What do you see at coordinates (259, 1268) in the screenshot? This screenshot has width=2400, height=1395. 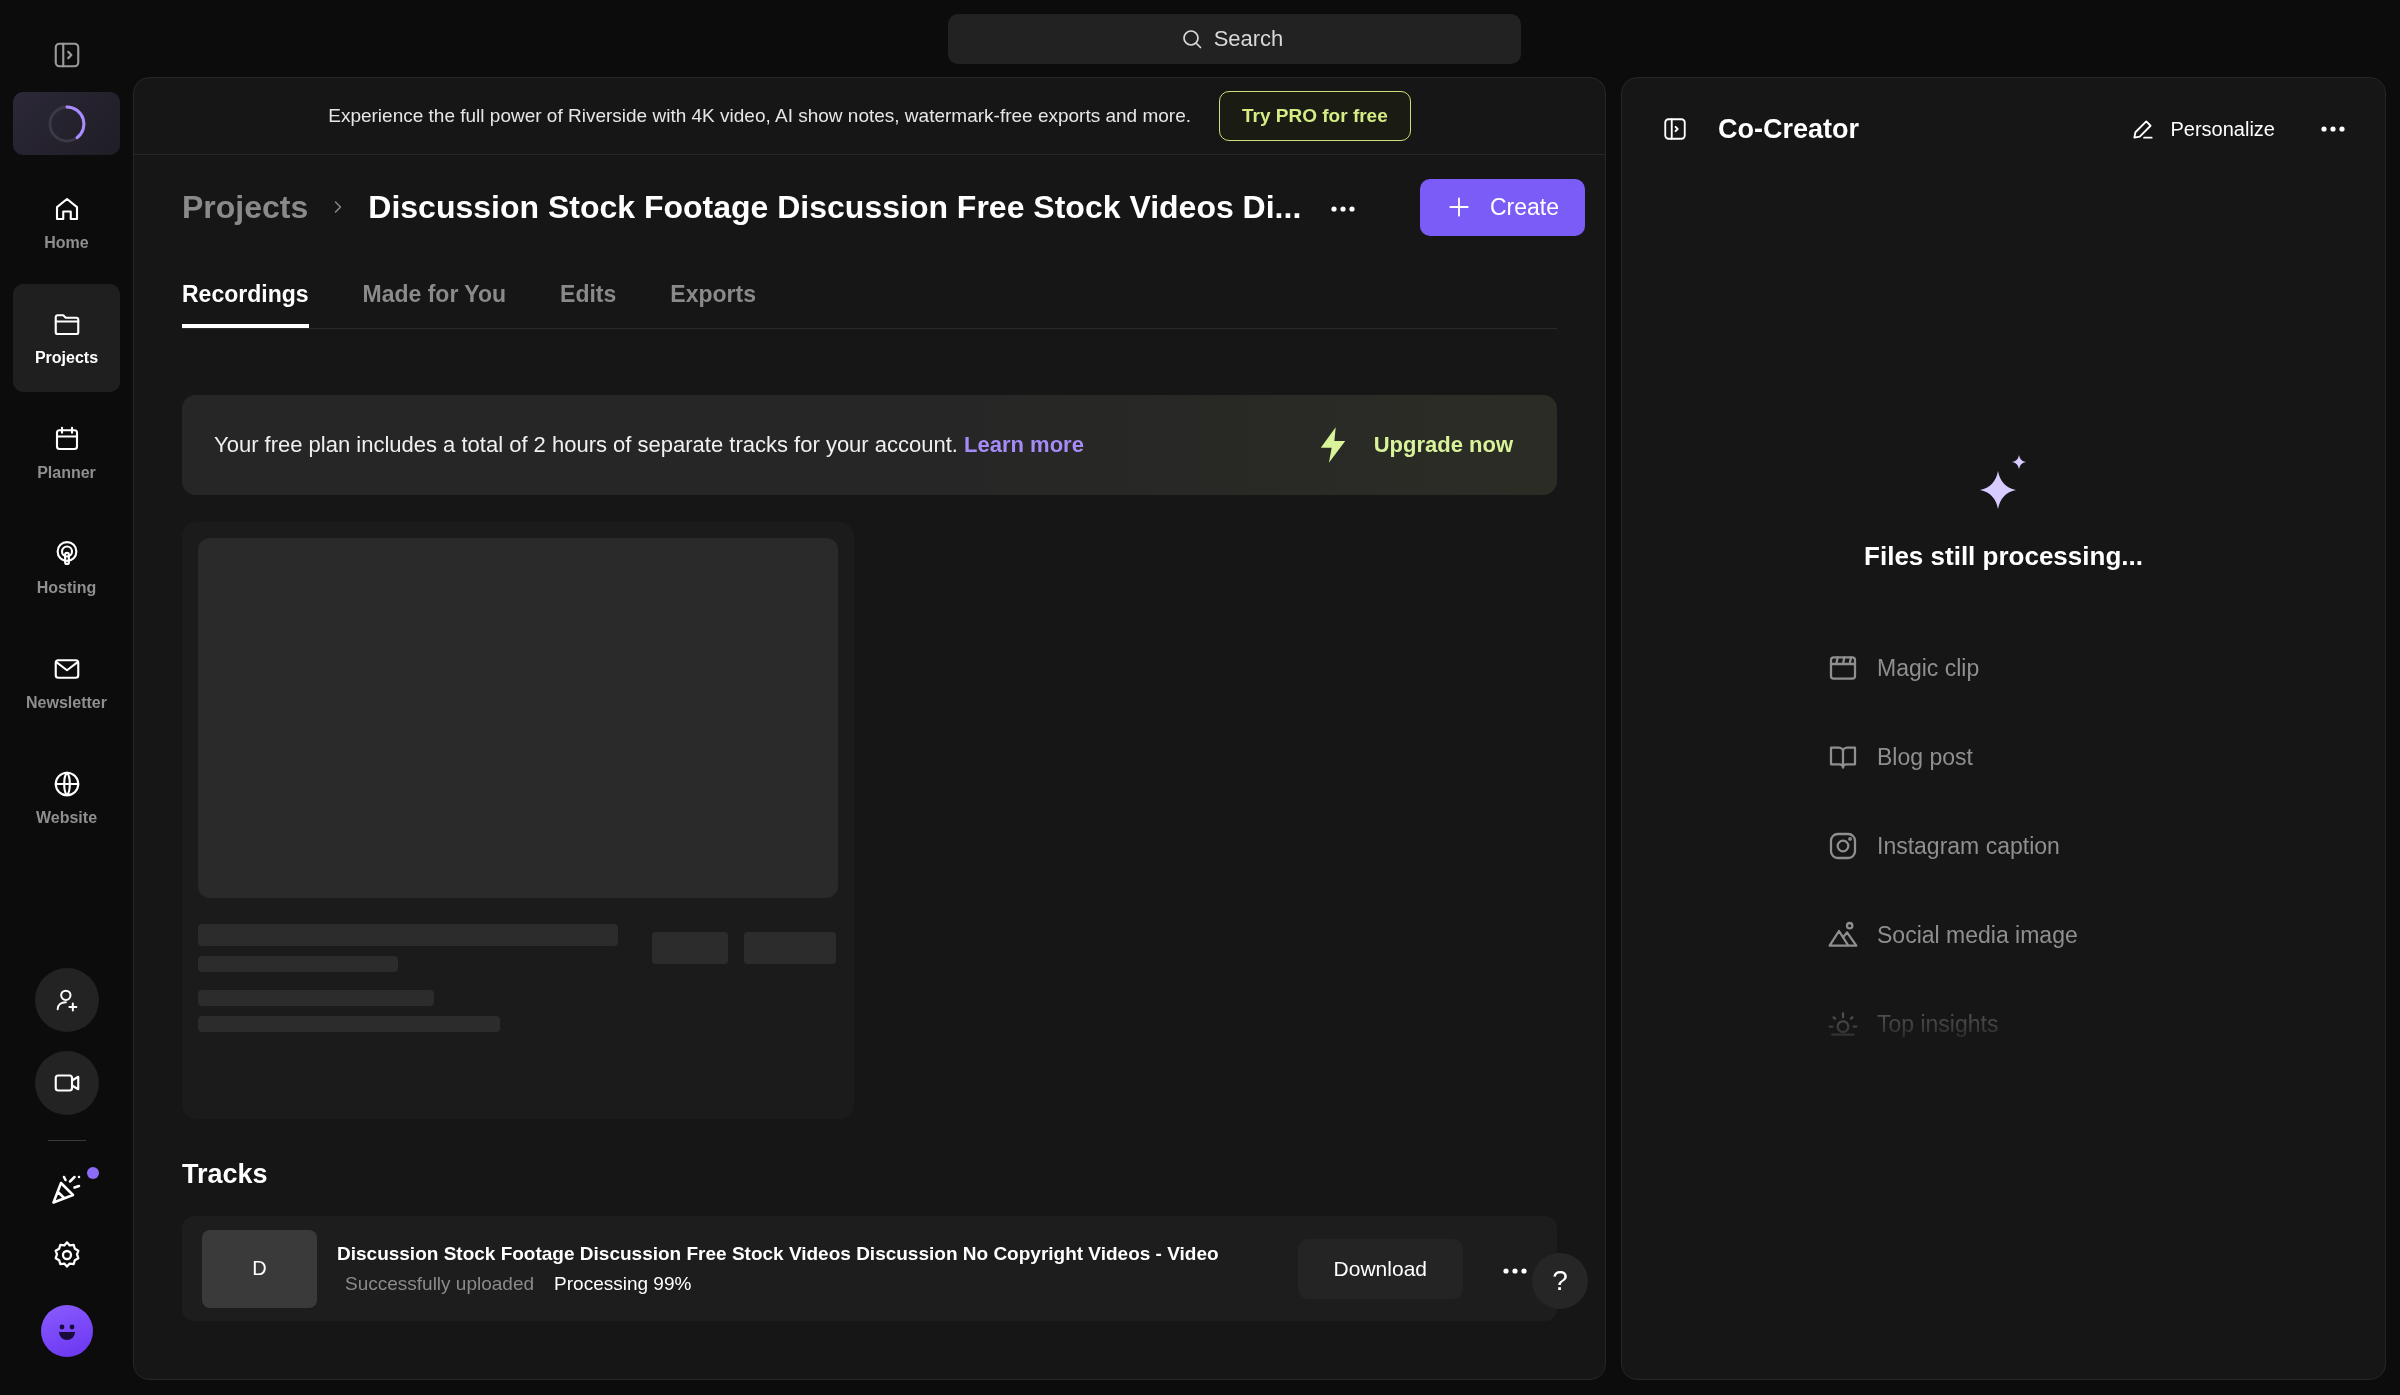 I see `track-thumbnail: D` at bounding box center [259, 1268].